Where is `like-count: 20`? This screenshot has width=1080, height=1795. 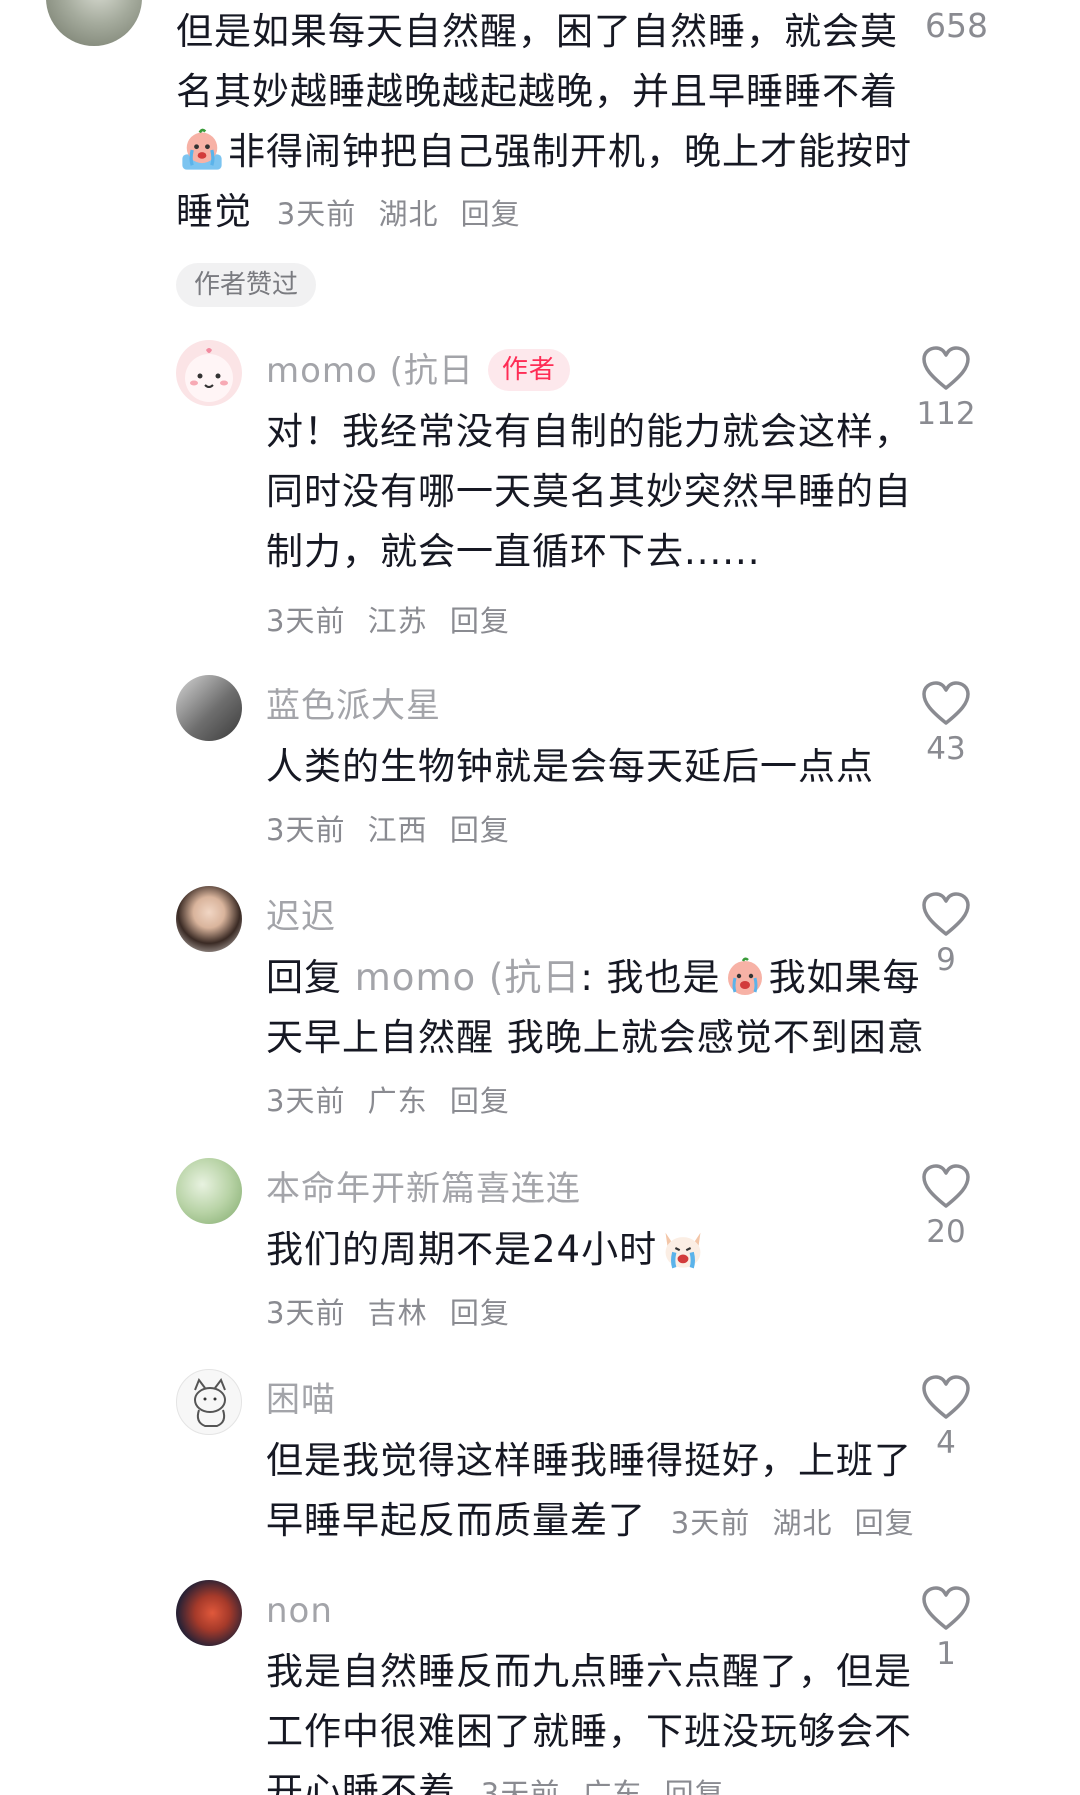 like-count: 20 is located at coordinates (946, 1232).